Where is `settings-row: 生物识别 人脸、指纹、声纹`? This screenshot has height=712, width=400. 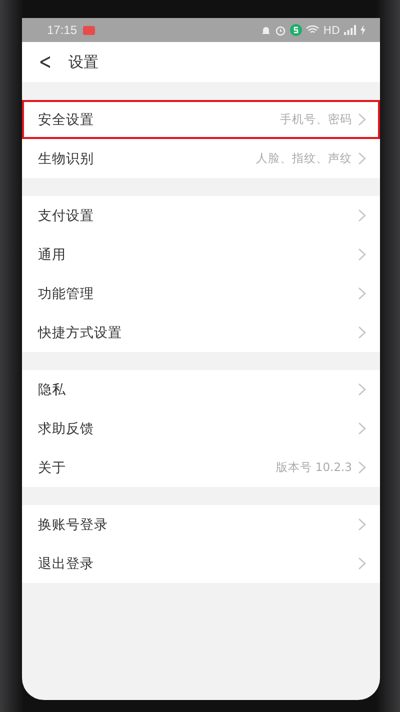
settings-row: 生物识别 人脸、指纹、声纹 is located at coordinates (201, 158).